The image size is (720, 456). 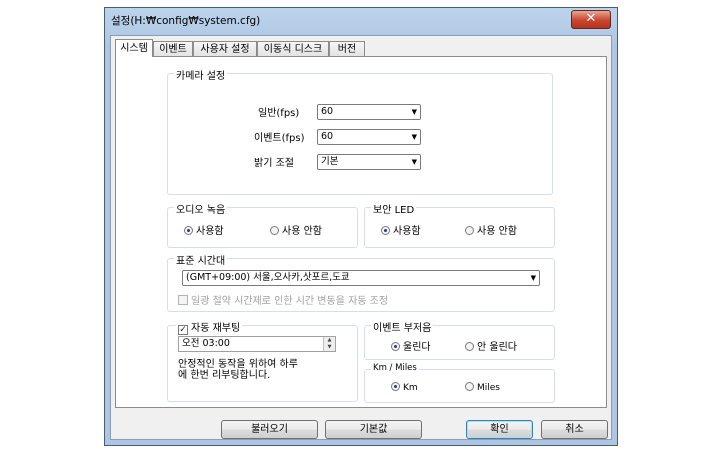 What do you see at coordinates (591, 19) in the screenshot?
I see `close-button: ✕` at bounding box center [591, 19].